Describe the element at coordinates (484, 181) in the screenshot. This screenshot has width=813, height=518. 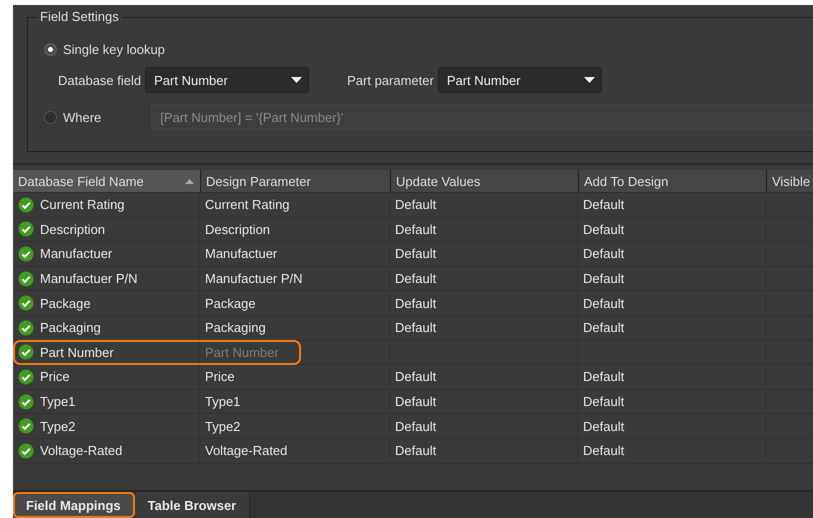
I see `column-header: Update Values` at that location.